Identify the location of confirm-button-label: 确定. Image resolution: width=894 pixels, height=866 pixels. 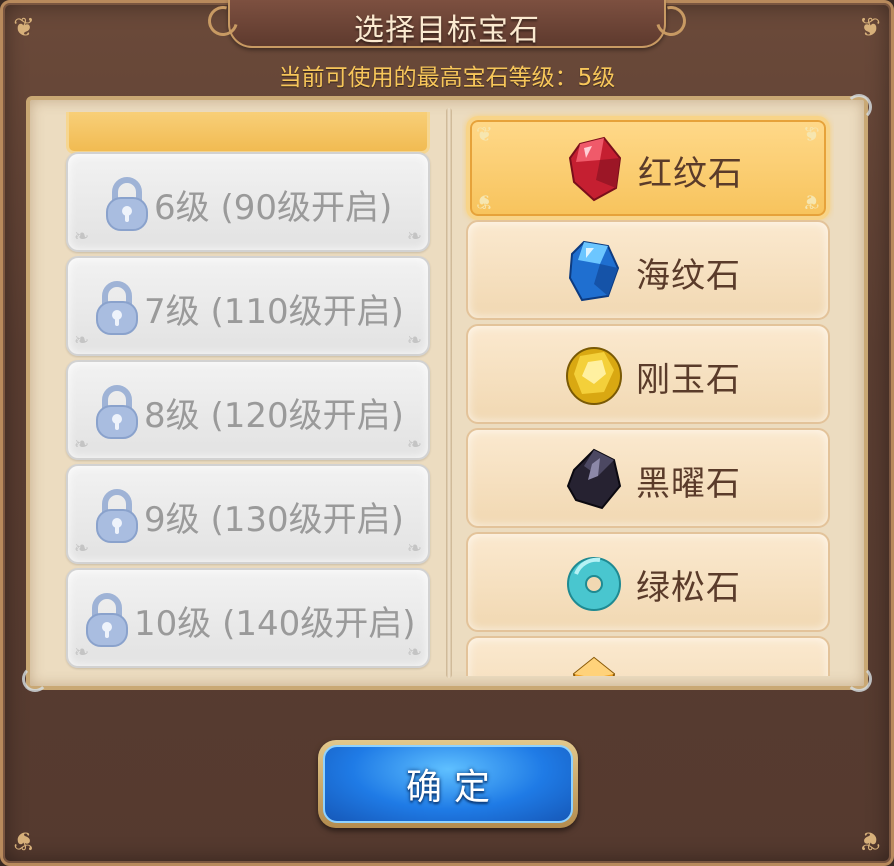
(453, 787).